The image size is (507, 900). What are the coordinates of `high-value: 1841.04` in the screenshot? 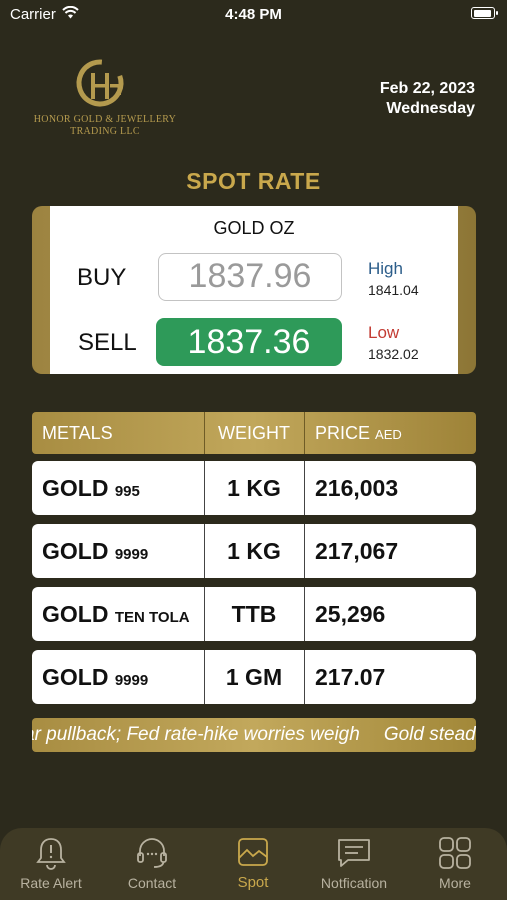 It's located at (393, 290).